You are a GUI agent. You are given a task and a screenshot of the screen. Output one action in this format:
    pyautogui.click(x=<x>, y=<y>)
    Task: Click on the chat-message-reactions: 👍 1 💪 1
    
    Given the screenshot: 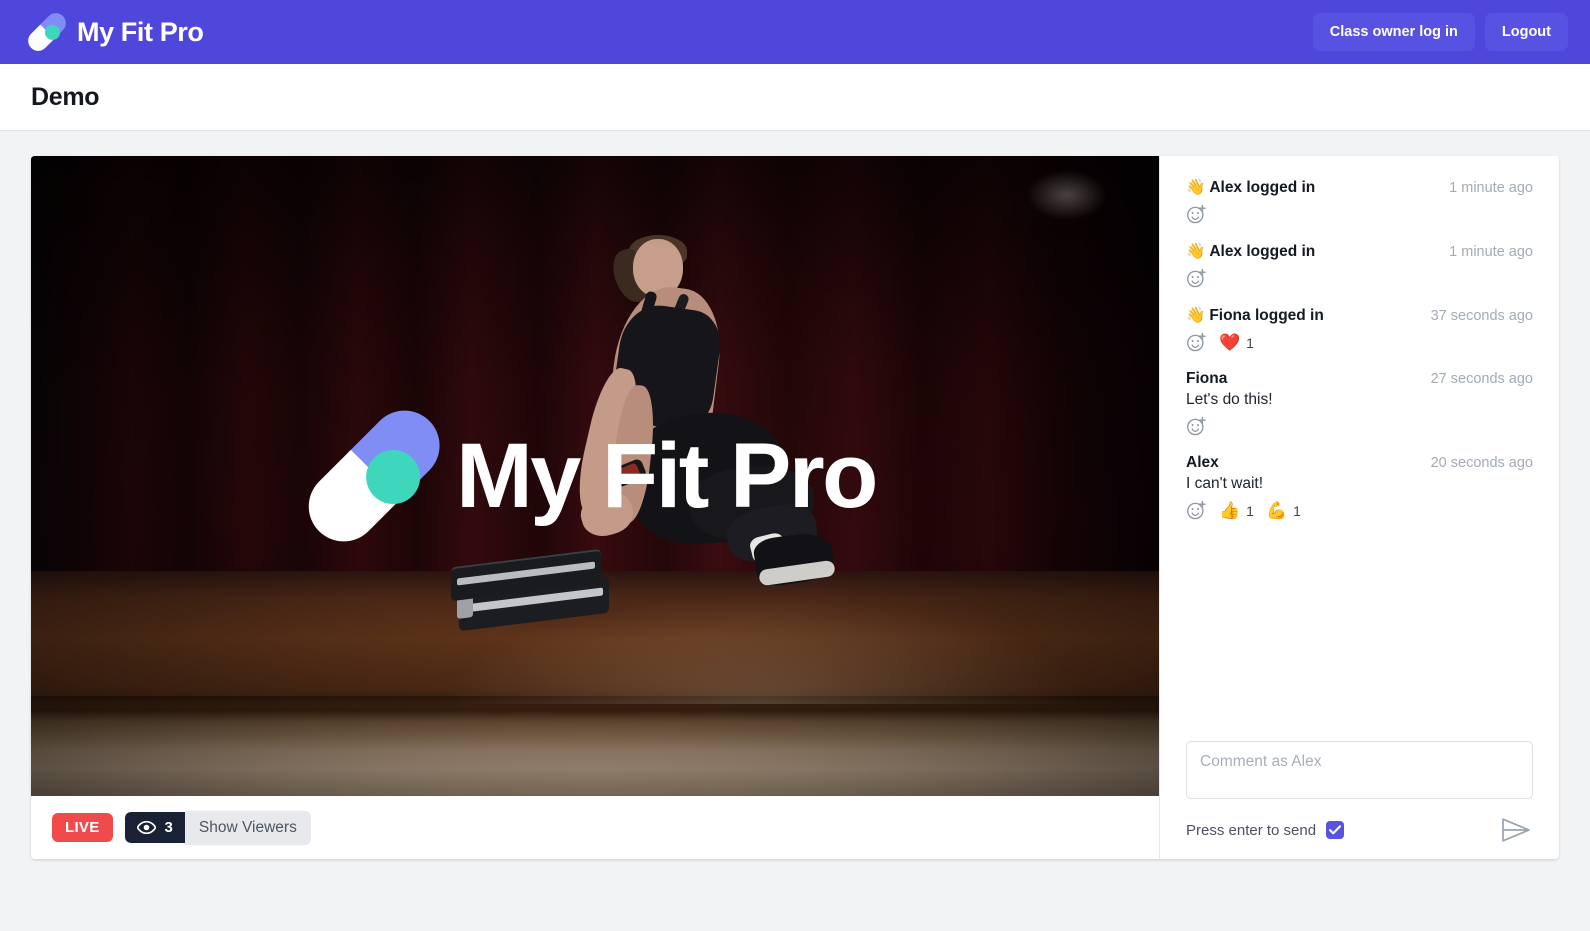 What is the action you would take?
    pyautogui.click(x=1359, y=510)
    